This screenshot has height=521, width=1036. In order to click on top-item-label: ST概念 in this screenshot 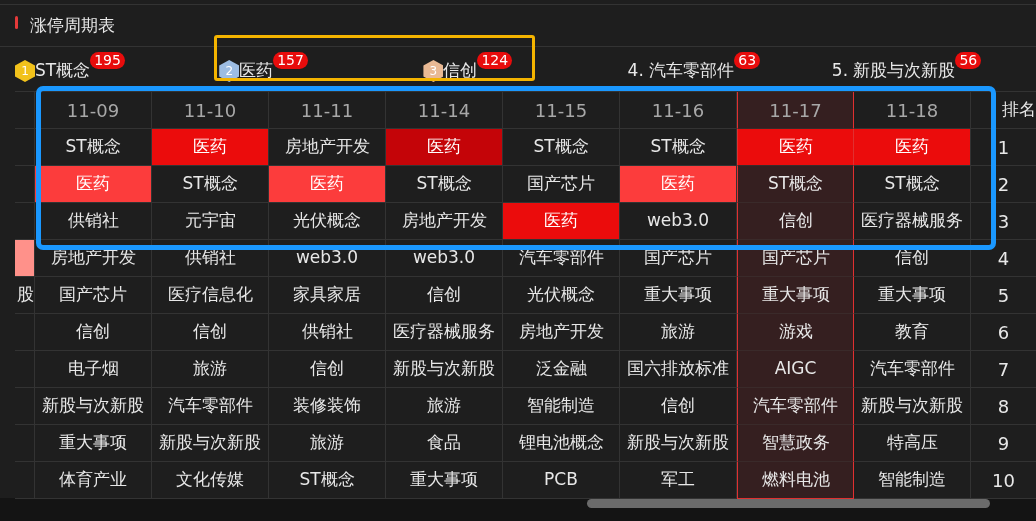, I will do `click(63, 71)`.